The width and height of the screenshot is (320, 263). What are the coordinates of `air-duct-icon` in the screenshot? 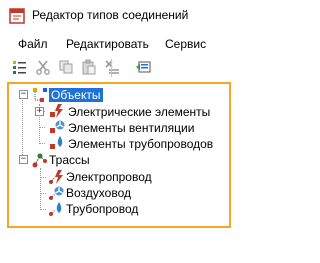 It's located at (56, 193).